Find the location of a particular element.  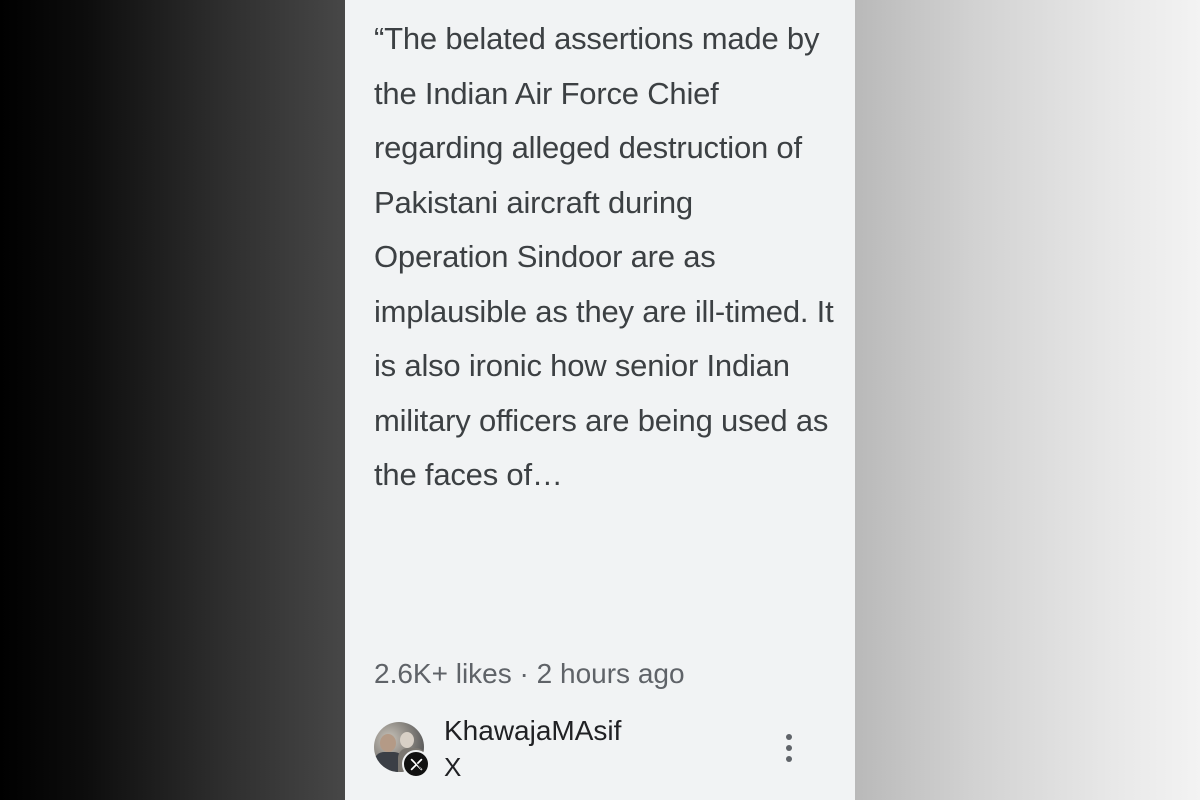

more-vert-icon is located at coordinates (789, 737).